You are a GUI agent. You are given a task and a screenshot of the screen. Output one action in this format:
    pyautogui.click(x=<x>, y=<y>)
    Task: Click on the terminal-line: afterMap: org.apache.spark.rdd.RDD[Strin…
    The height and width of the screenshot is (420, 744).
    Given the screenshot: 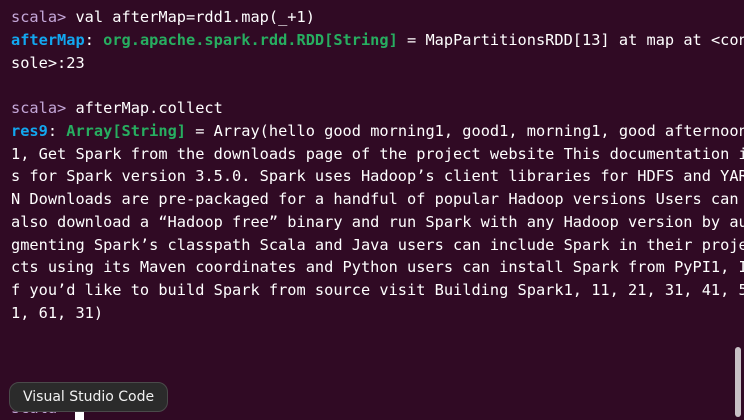 What is the action you would take?
    pyautogui.click(x=377, y=40)
    